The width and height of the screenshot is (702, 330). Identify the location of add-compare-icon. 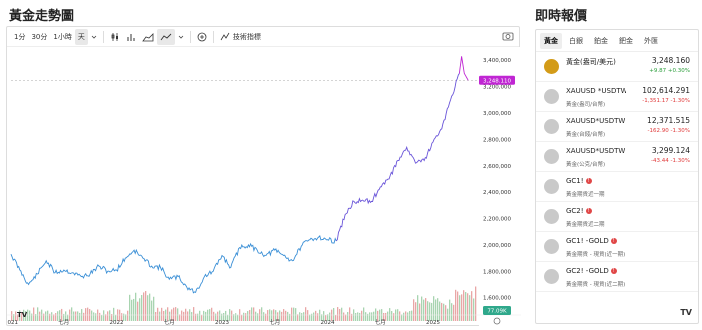
(202, 37).